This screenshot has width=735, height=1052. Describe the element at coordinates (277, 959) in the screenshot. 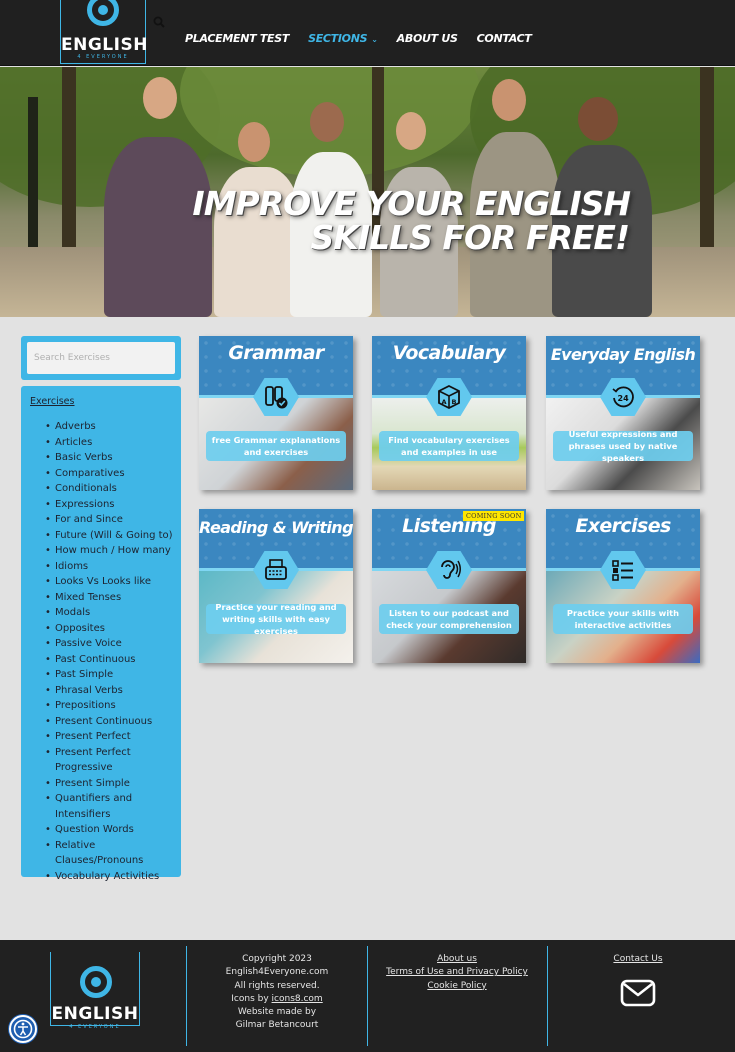

I see `footer-copyright-year: Copyright 2023` at that location.